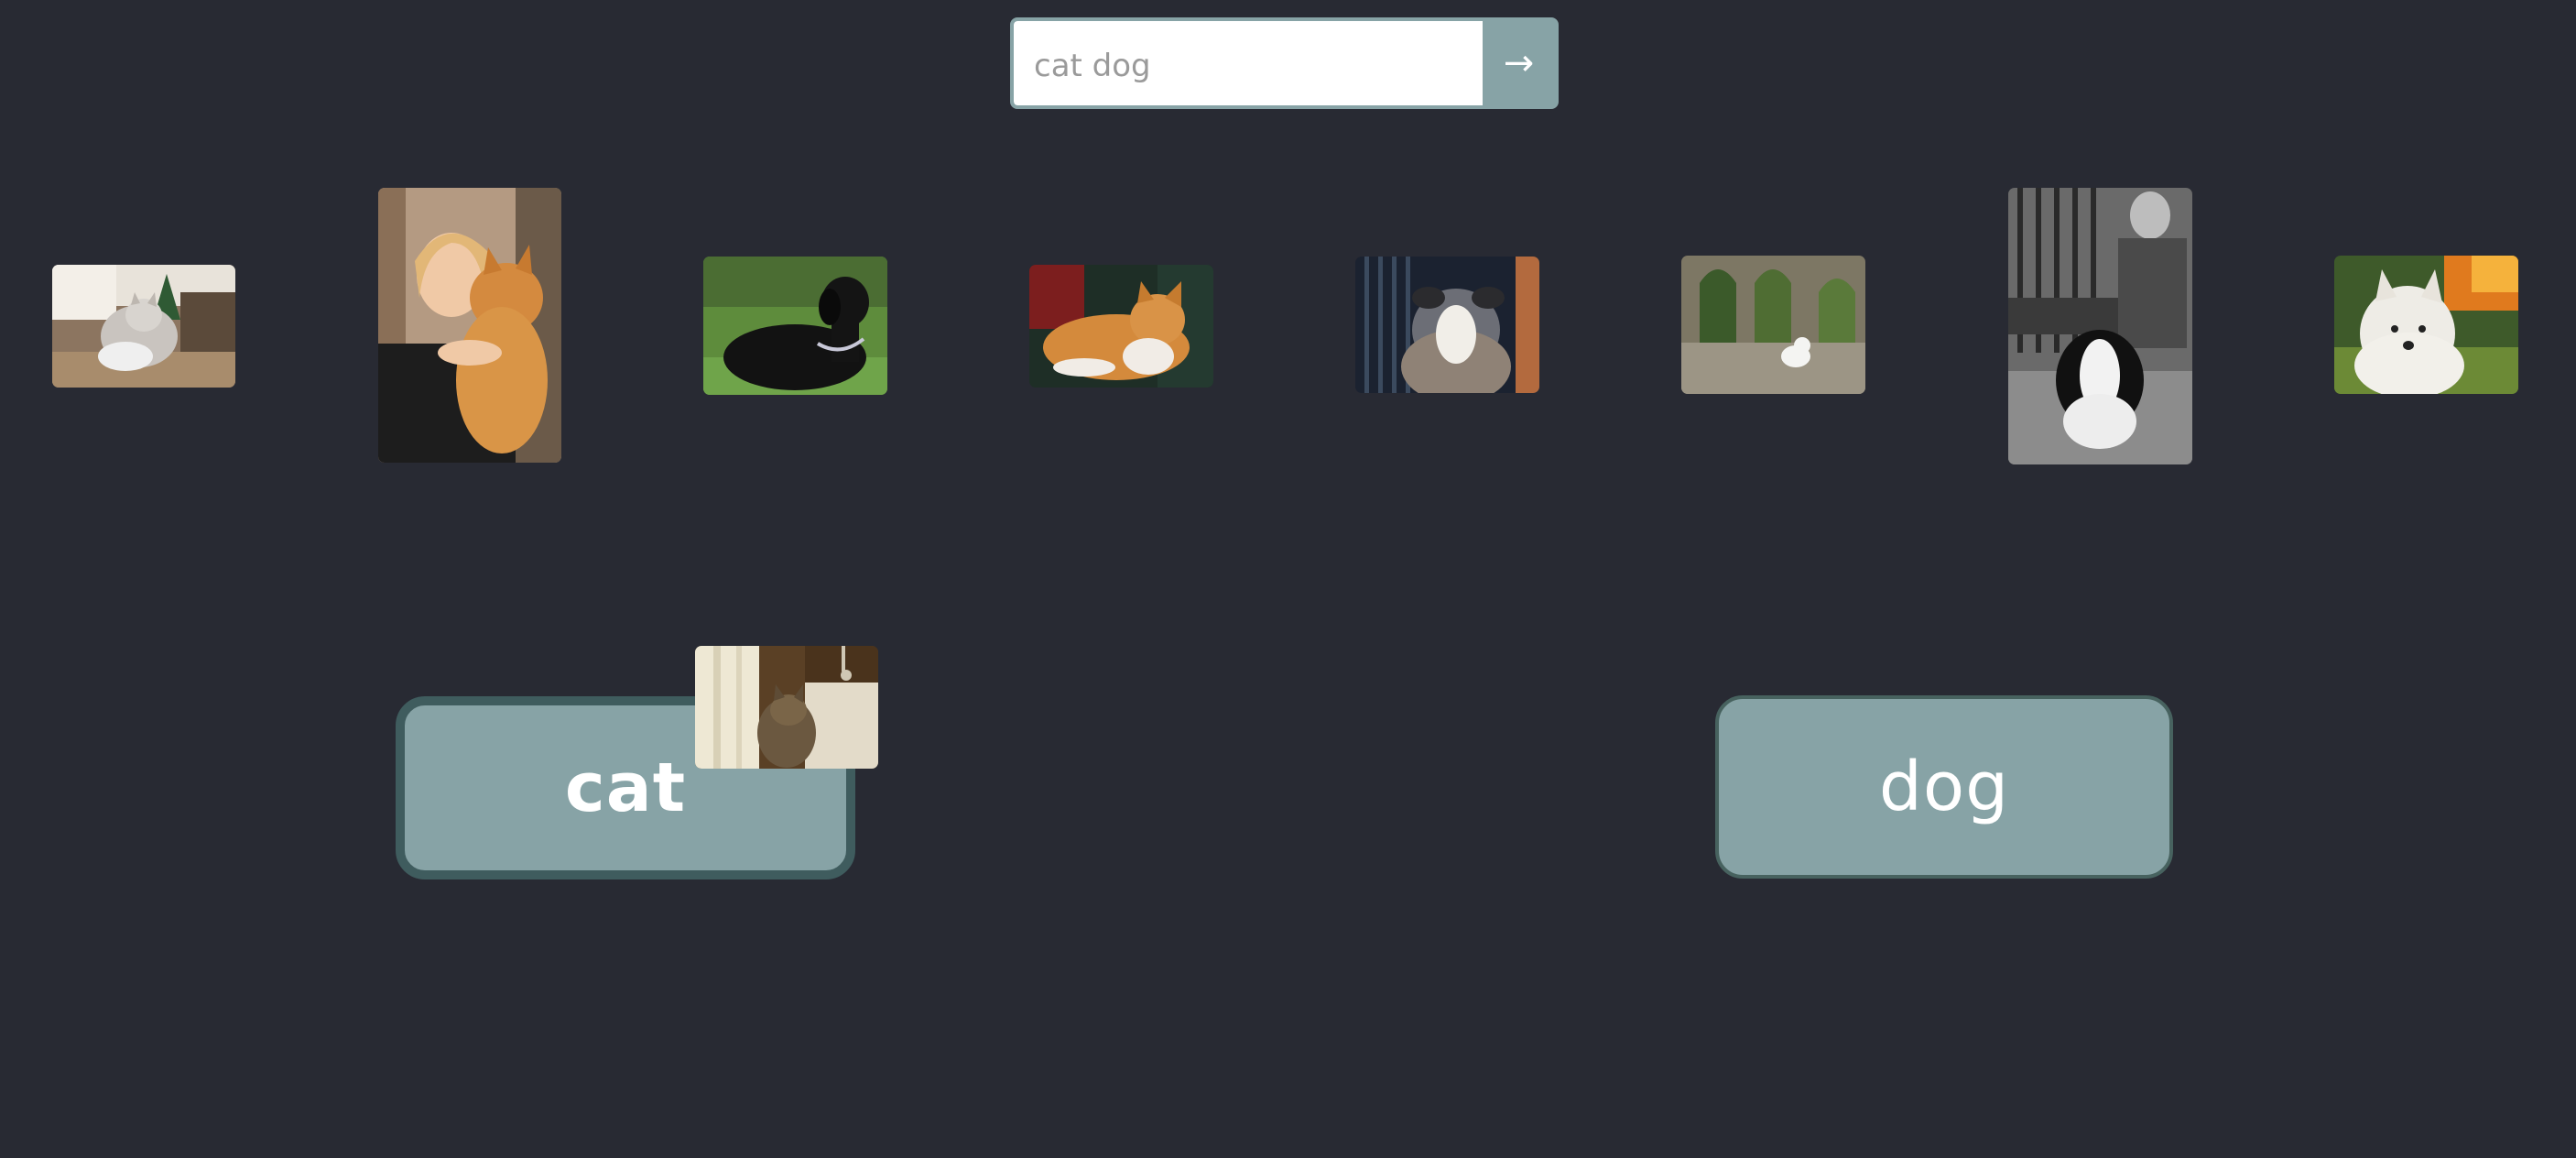  I want to click on category-dog-label: dog, so click(1944, 787).